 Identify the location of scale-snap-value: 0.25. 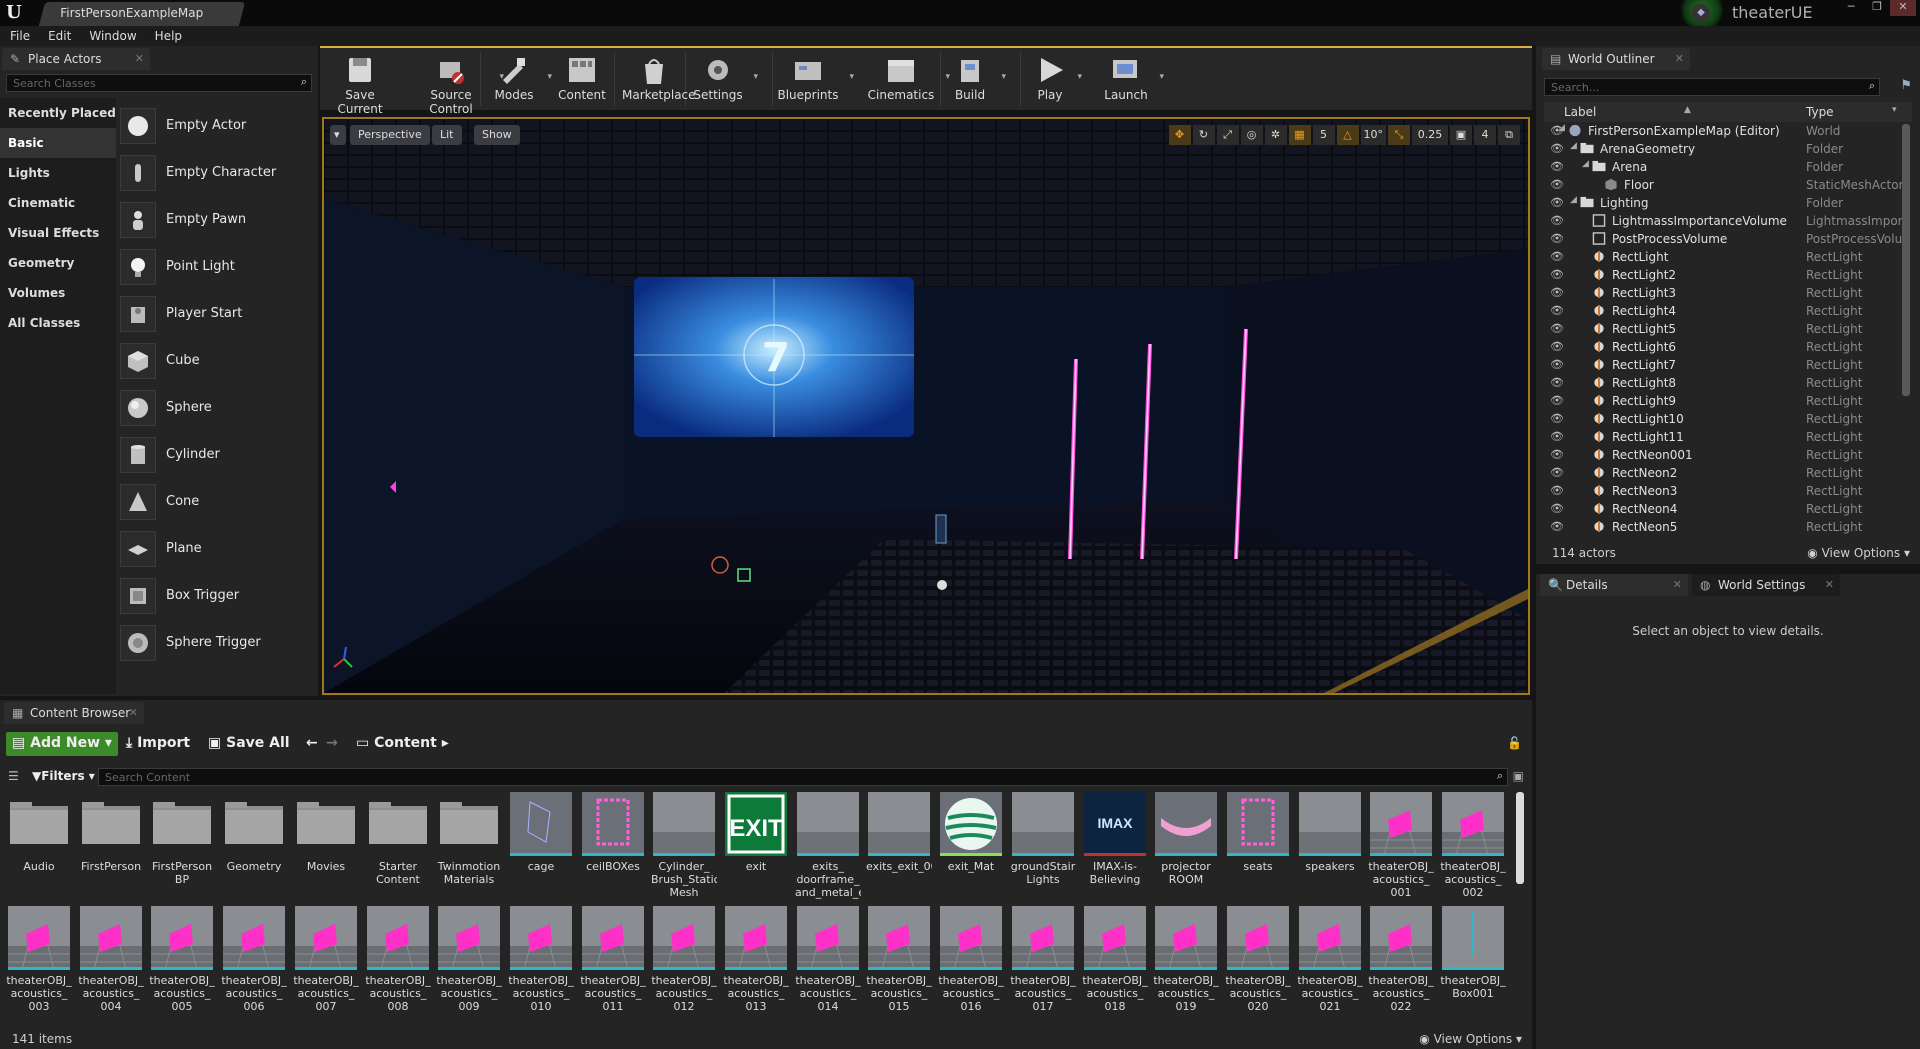
(1430, 135).